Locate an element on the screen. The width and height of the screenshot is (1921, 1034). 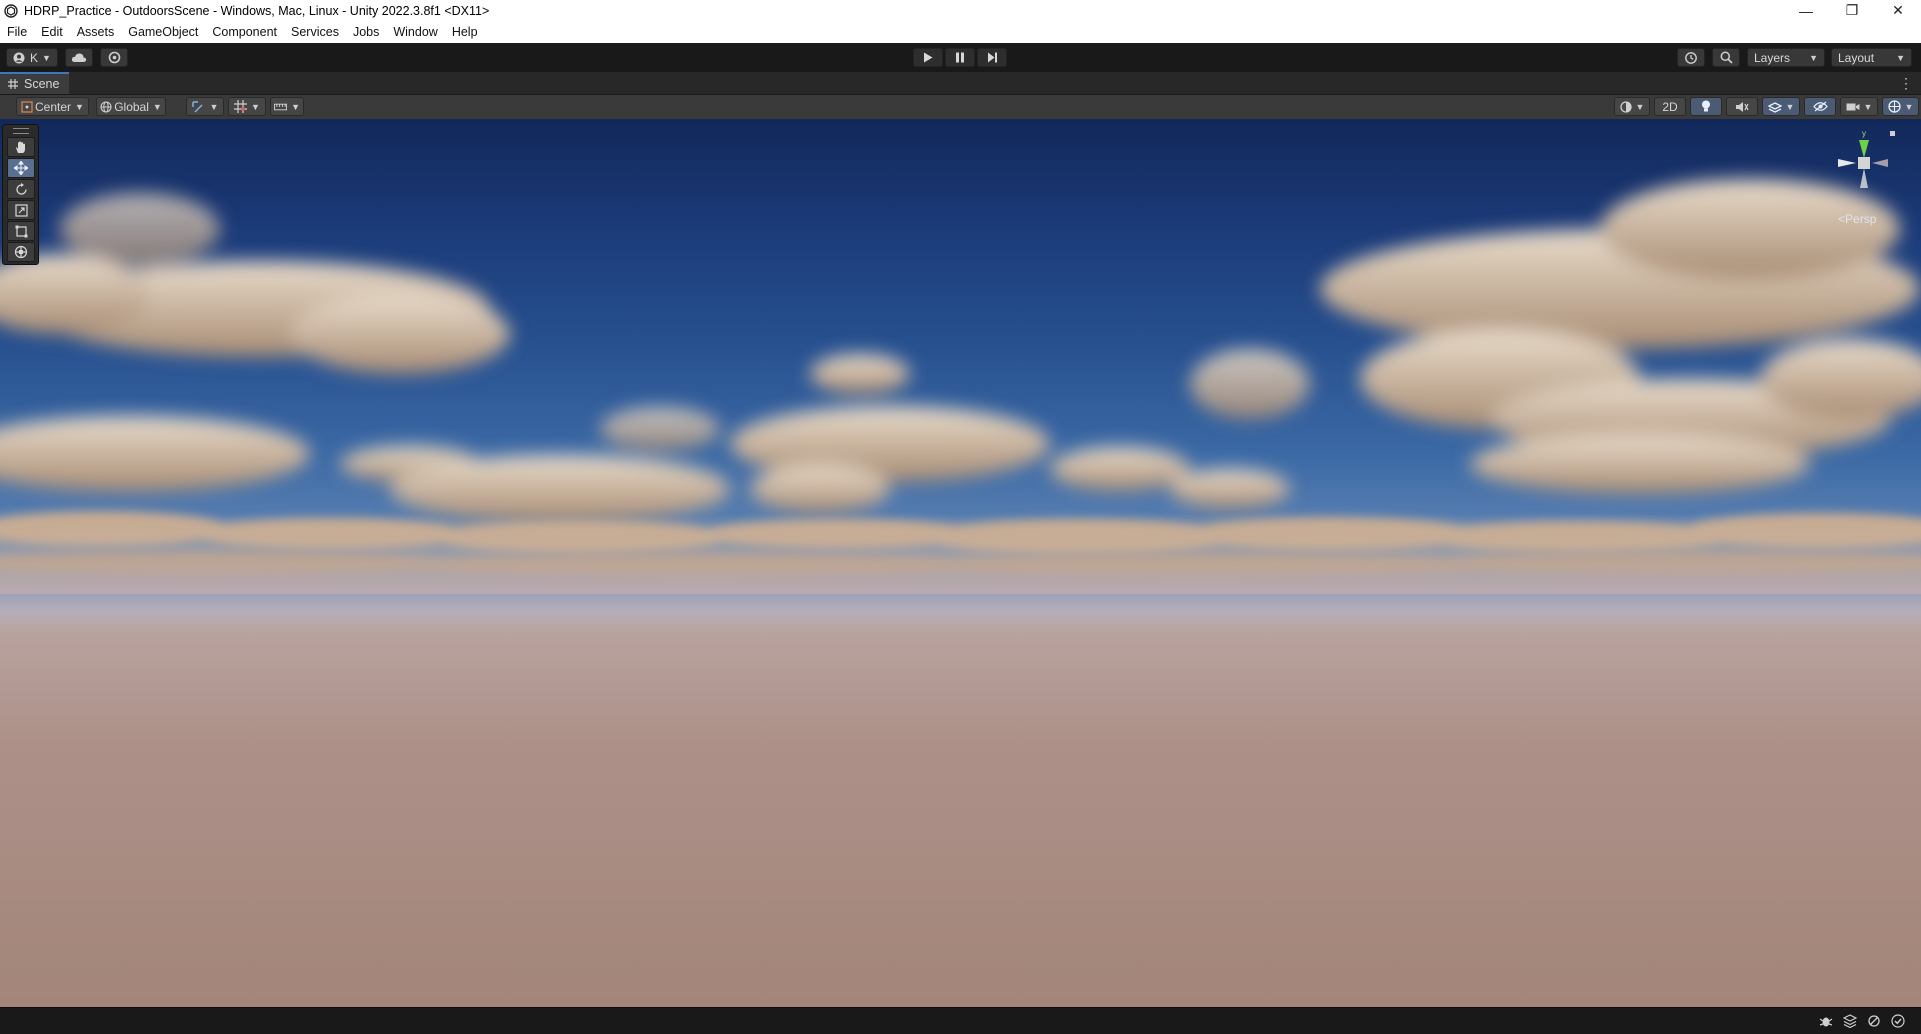
menu-edit: Edit is located at coordinates (52, 32).